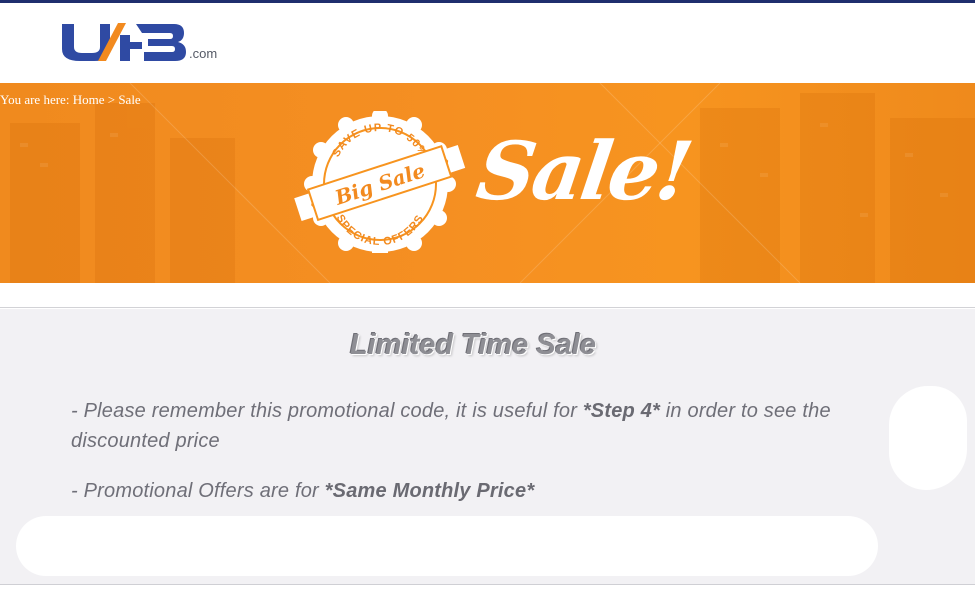 Image resolution: width=975 pixels, height=589 pixels. I want to click on breadcrumb-prefix: You are here:, so click(35, 99).